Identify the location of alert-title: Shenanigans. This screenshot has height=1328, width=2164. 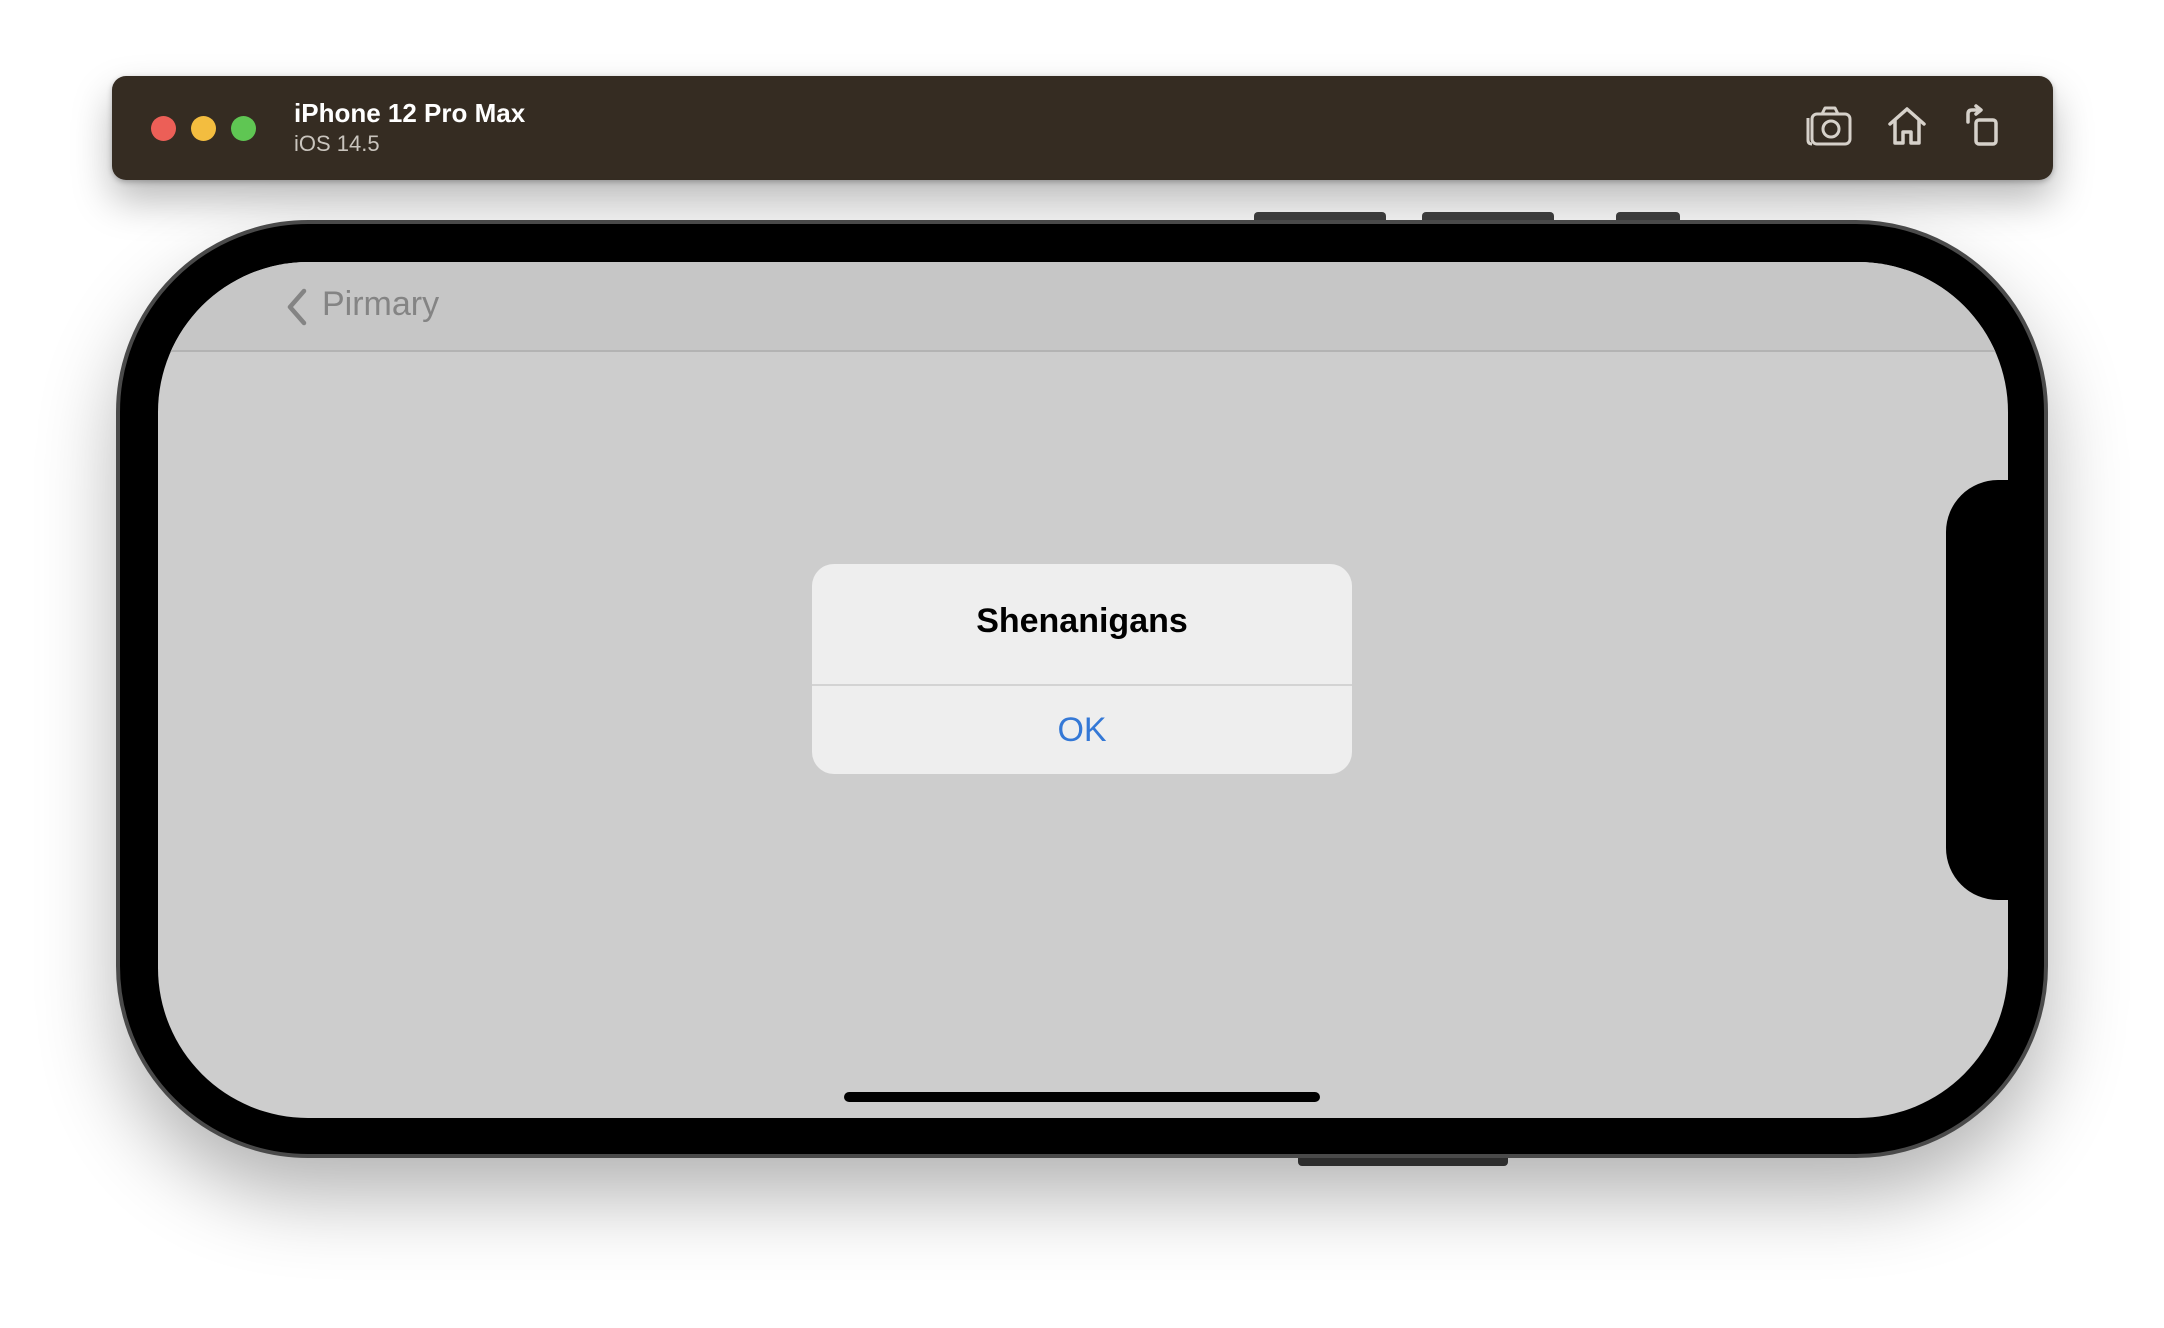
(1082, 621).